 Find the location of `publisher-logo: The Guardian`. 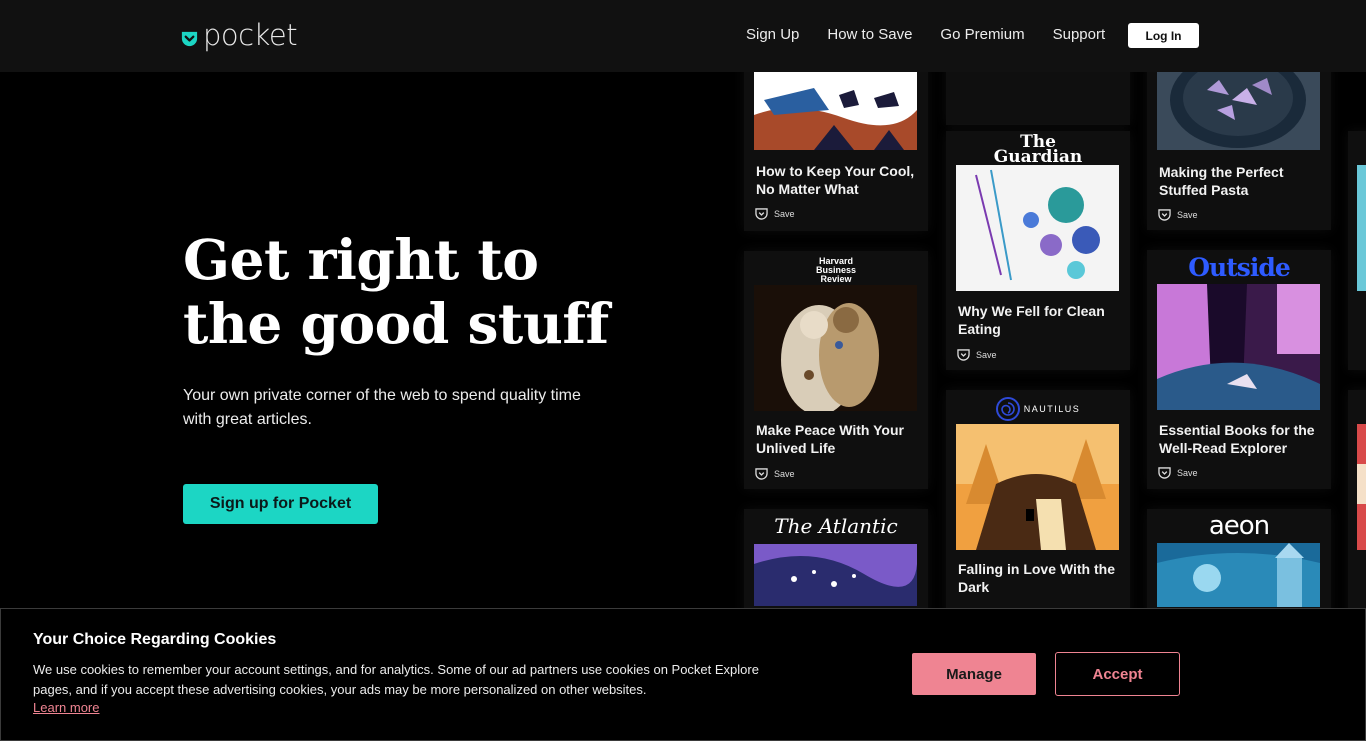

publisher-logo: The Guardian is located at coordinates (1038, 149).